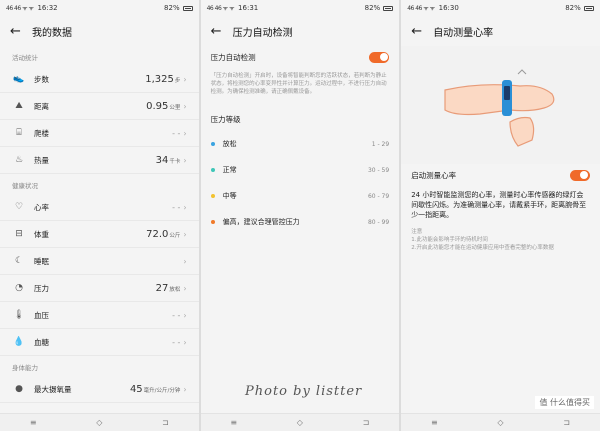 The height and width of the screenshot is (431, 600). I want to click on heart-rate-toggle-switch, so click(579, 175).